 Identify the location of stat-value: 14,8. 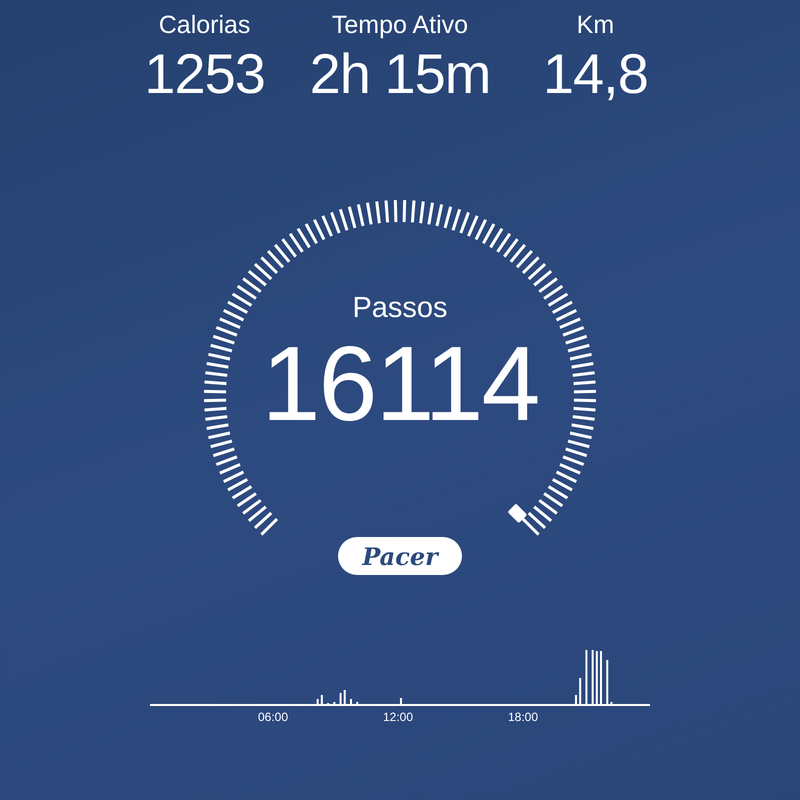
(595, 74).